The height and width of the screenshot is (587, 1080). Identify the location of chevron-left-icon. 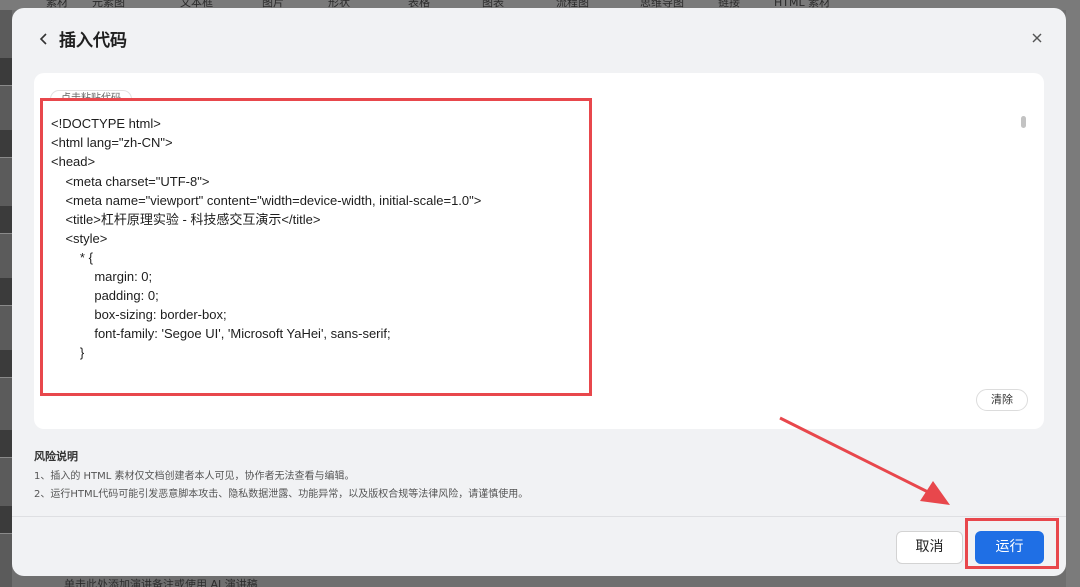
(44, 39).